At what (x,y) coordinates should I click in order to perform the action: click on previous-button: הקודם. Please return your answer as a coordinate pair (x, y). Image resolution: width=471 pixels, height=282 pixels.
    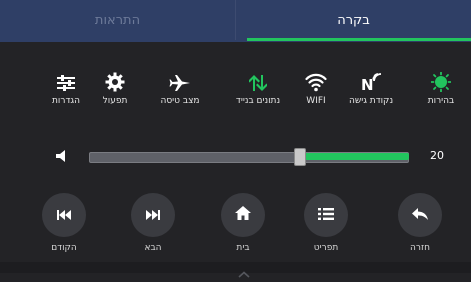
    Looking at the image, I should click on (64, 223).